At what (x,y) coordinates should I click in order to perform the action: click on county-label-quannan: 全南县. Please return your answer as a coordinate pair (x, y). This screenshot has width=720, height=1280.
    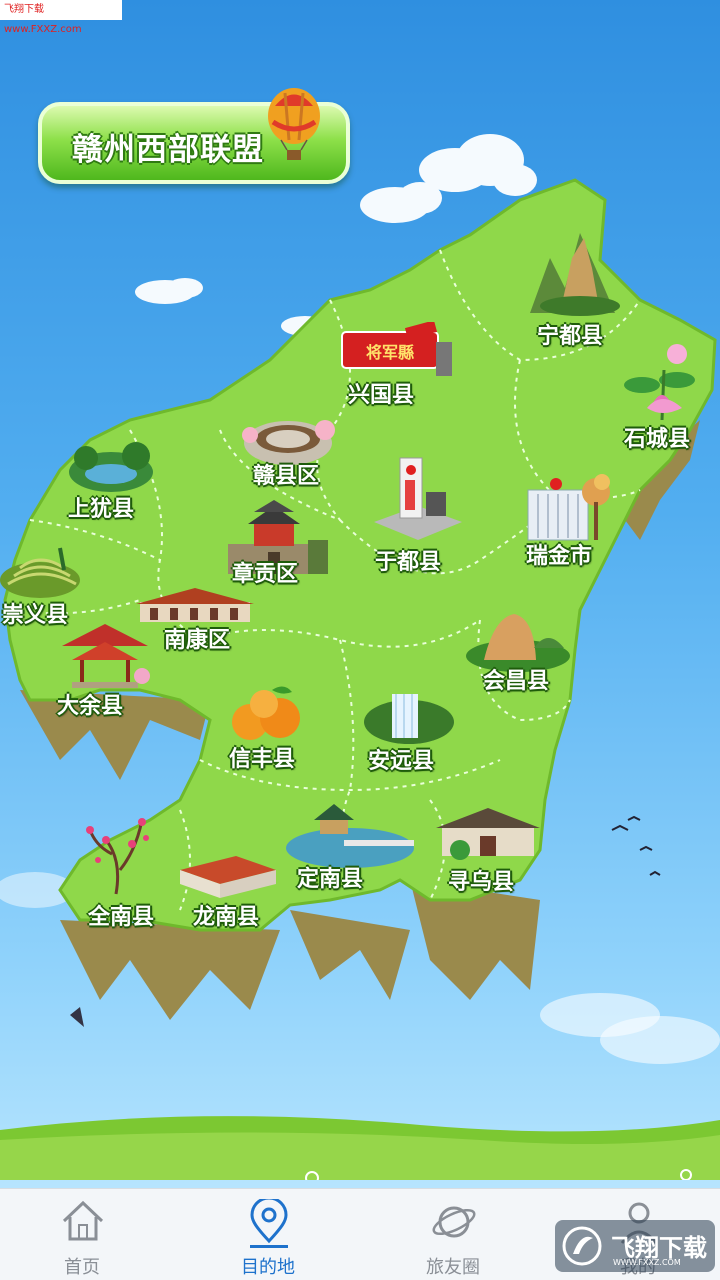
    Looking at the image, I should click on (121, 915).